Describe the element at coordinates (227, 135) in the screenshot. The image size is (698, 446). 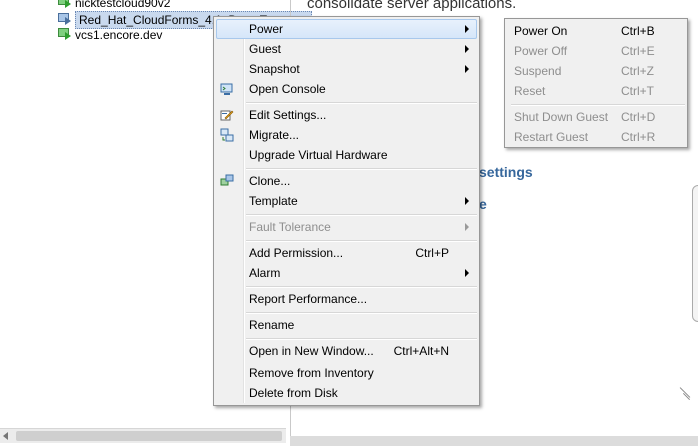
I see `migrate-icon` at that location.